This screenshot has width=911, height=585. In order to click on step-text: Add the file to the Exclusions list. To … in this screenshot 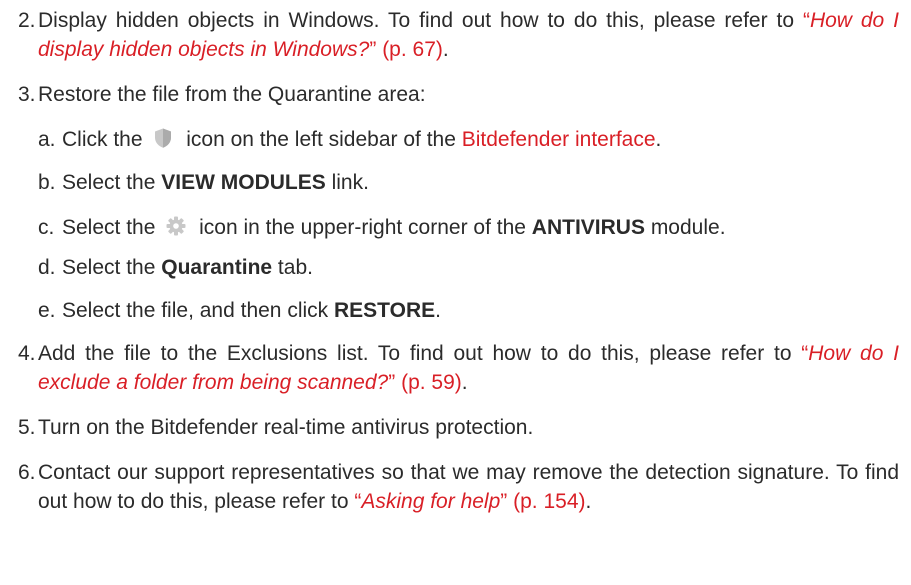, I will do `click(468, 368)`.